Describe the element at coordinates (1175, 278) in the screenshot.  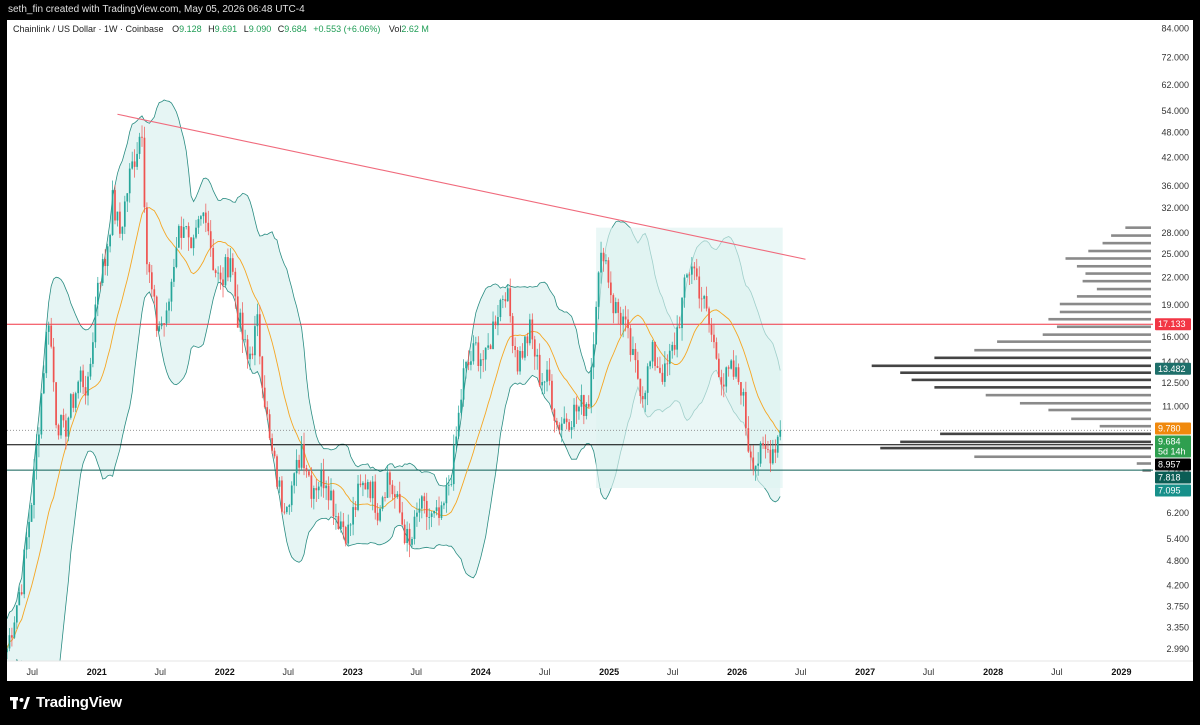
I see `price-tick-label: 22.000` at that location.